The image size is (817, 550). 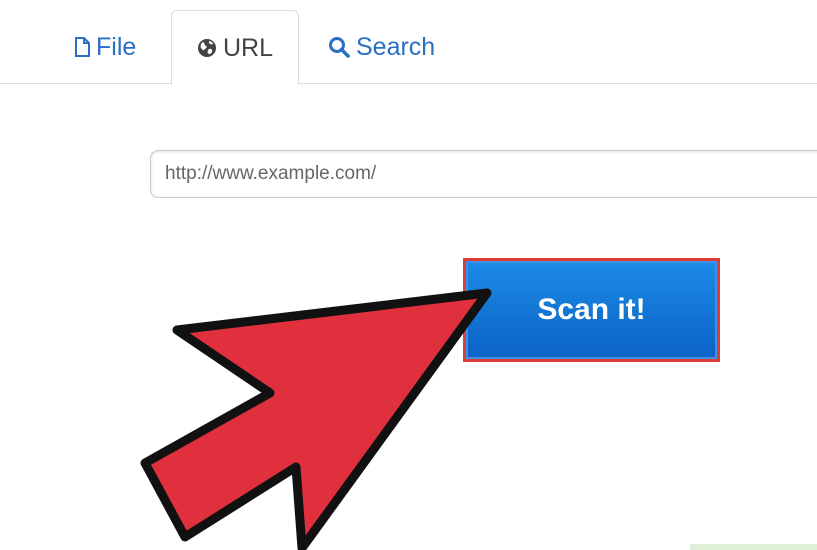 I want to click on search-icon, so click(x=339, y=47).